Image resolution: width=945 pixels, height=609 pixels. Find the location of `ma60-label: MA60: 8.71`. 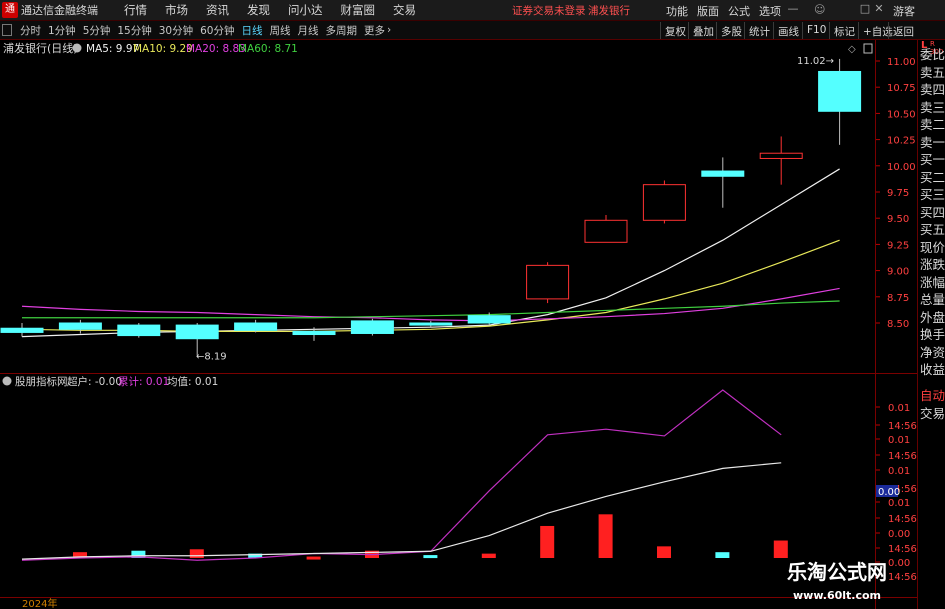

ma60-label: MA60: 8.71 is located at coordinates (268, 49).